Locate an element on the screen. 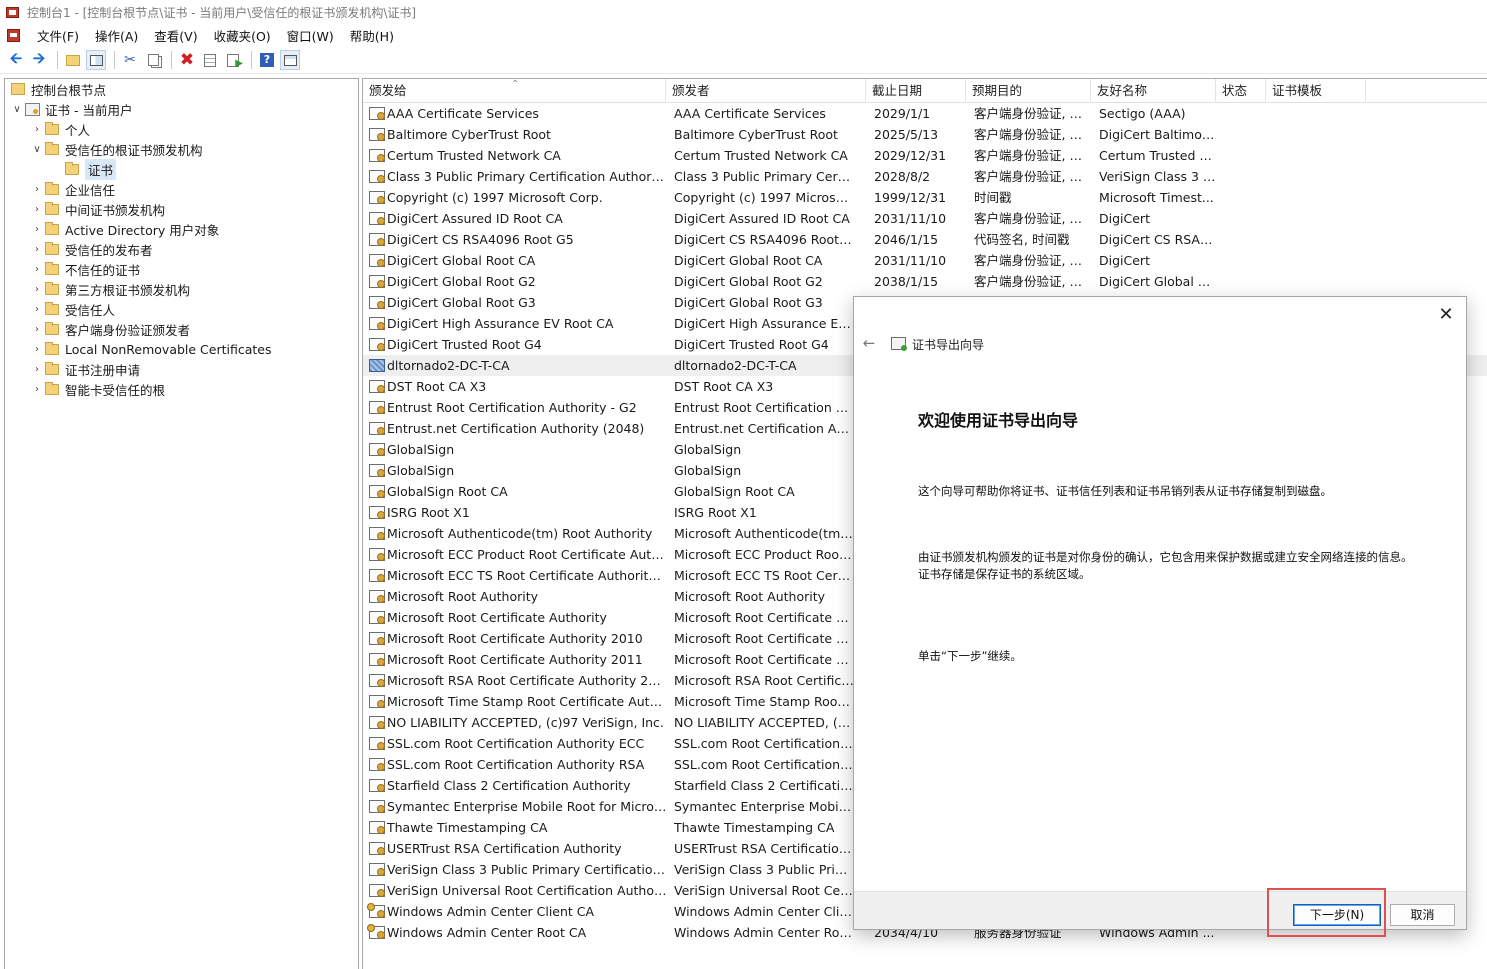 The height and width of the screenshot is (969, 1487). column-header-intended-purposes: 预期目的 is located at coordinates (1028, 91).